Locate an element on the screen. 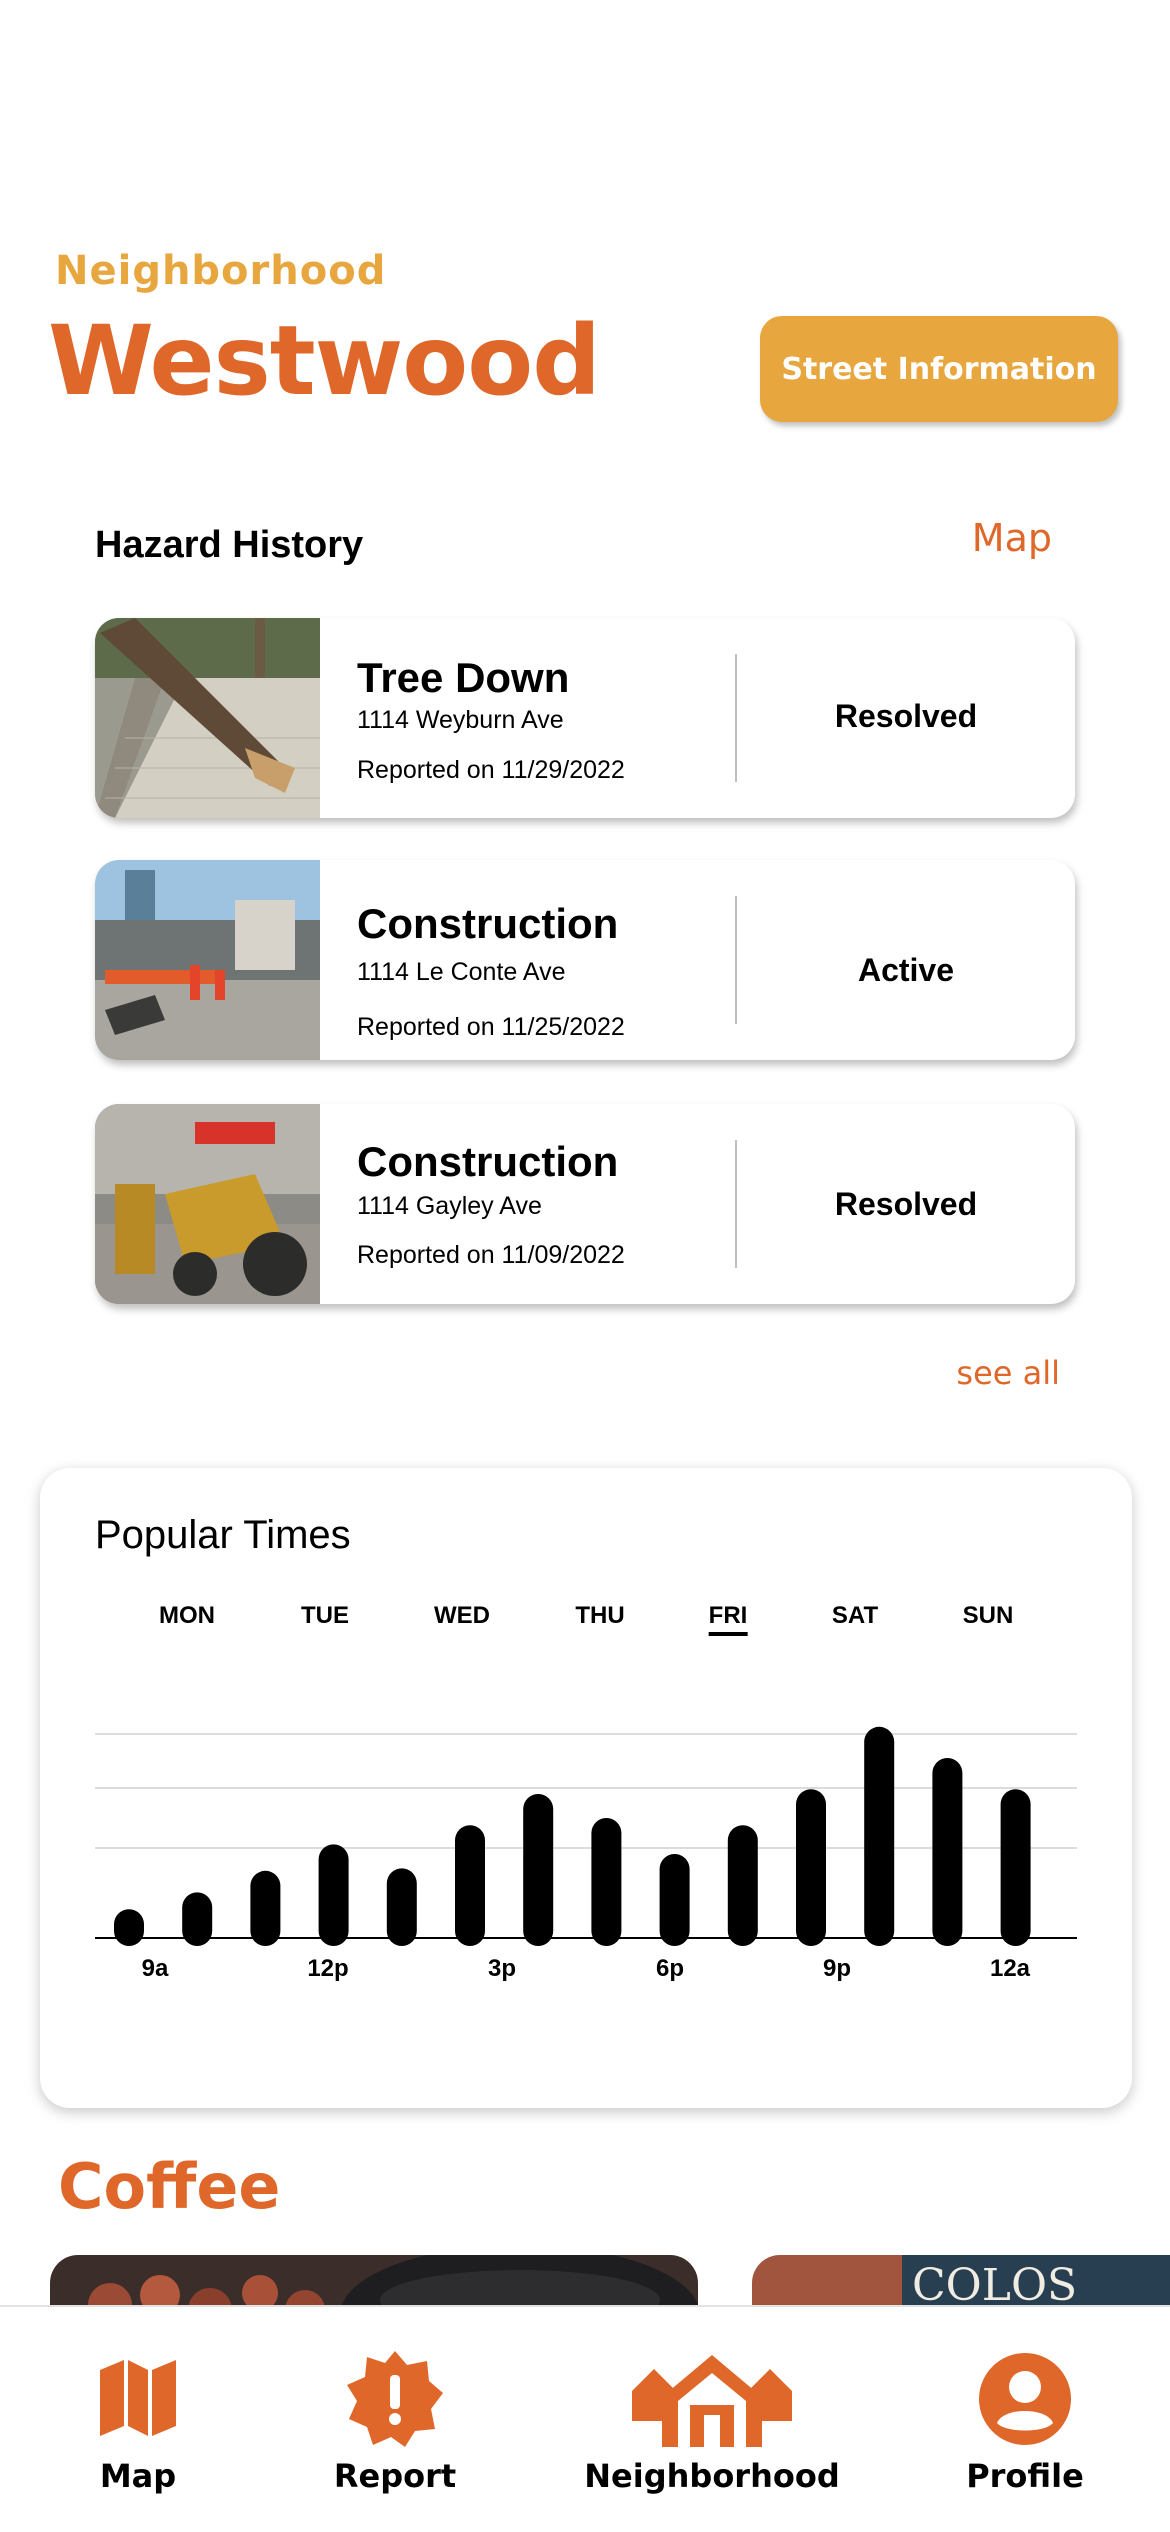 The image size is (1170, 2532). tab-neighborhood: Neighborhood is located at coordinates (712, 2419).